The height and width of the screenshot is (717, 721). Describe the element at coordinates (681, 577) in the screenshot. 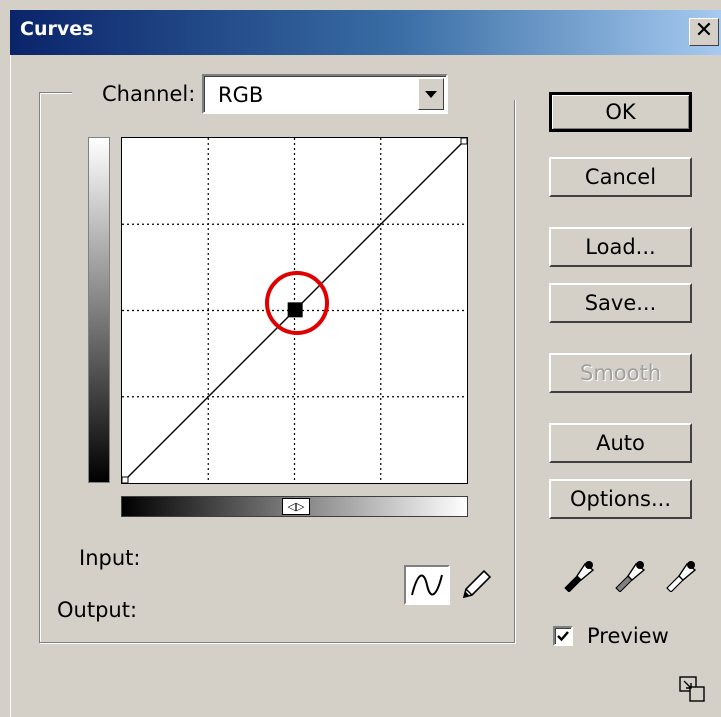

I see `white-eyedropper-icon-svg` at that location.